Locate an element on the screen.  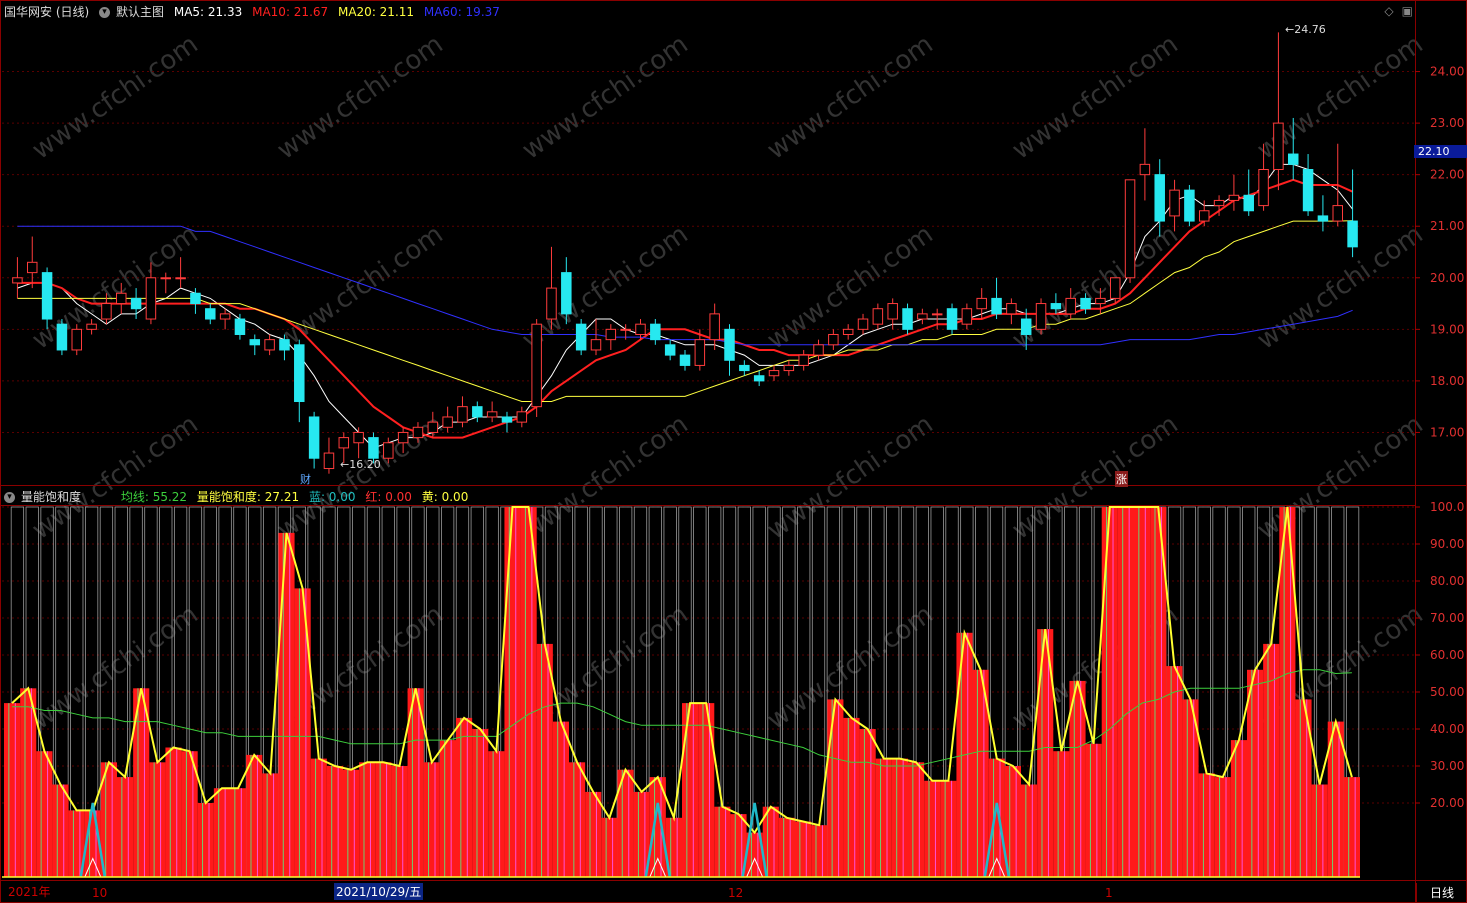
window-icon: ▣ is located at coordinates (1407, 11).